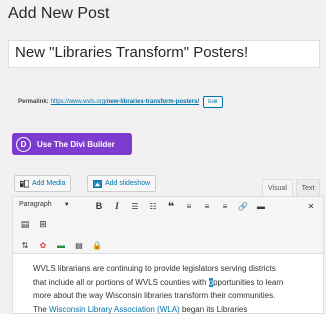 The width and height of the screenshot is (326, 314). I want to click on chevron-down-icon: ▼, so click(66, 204).